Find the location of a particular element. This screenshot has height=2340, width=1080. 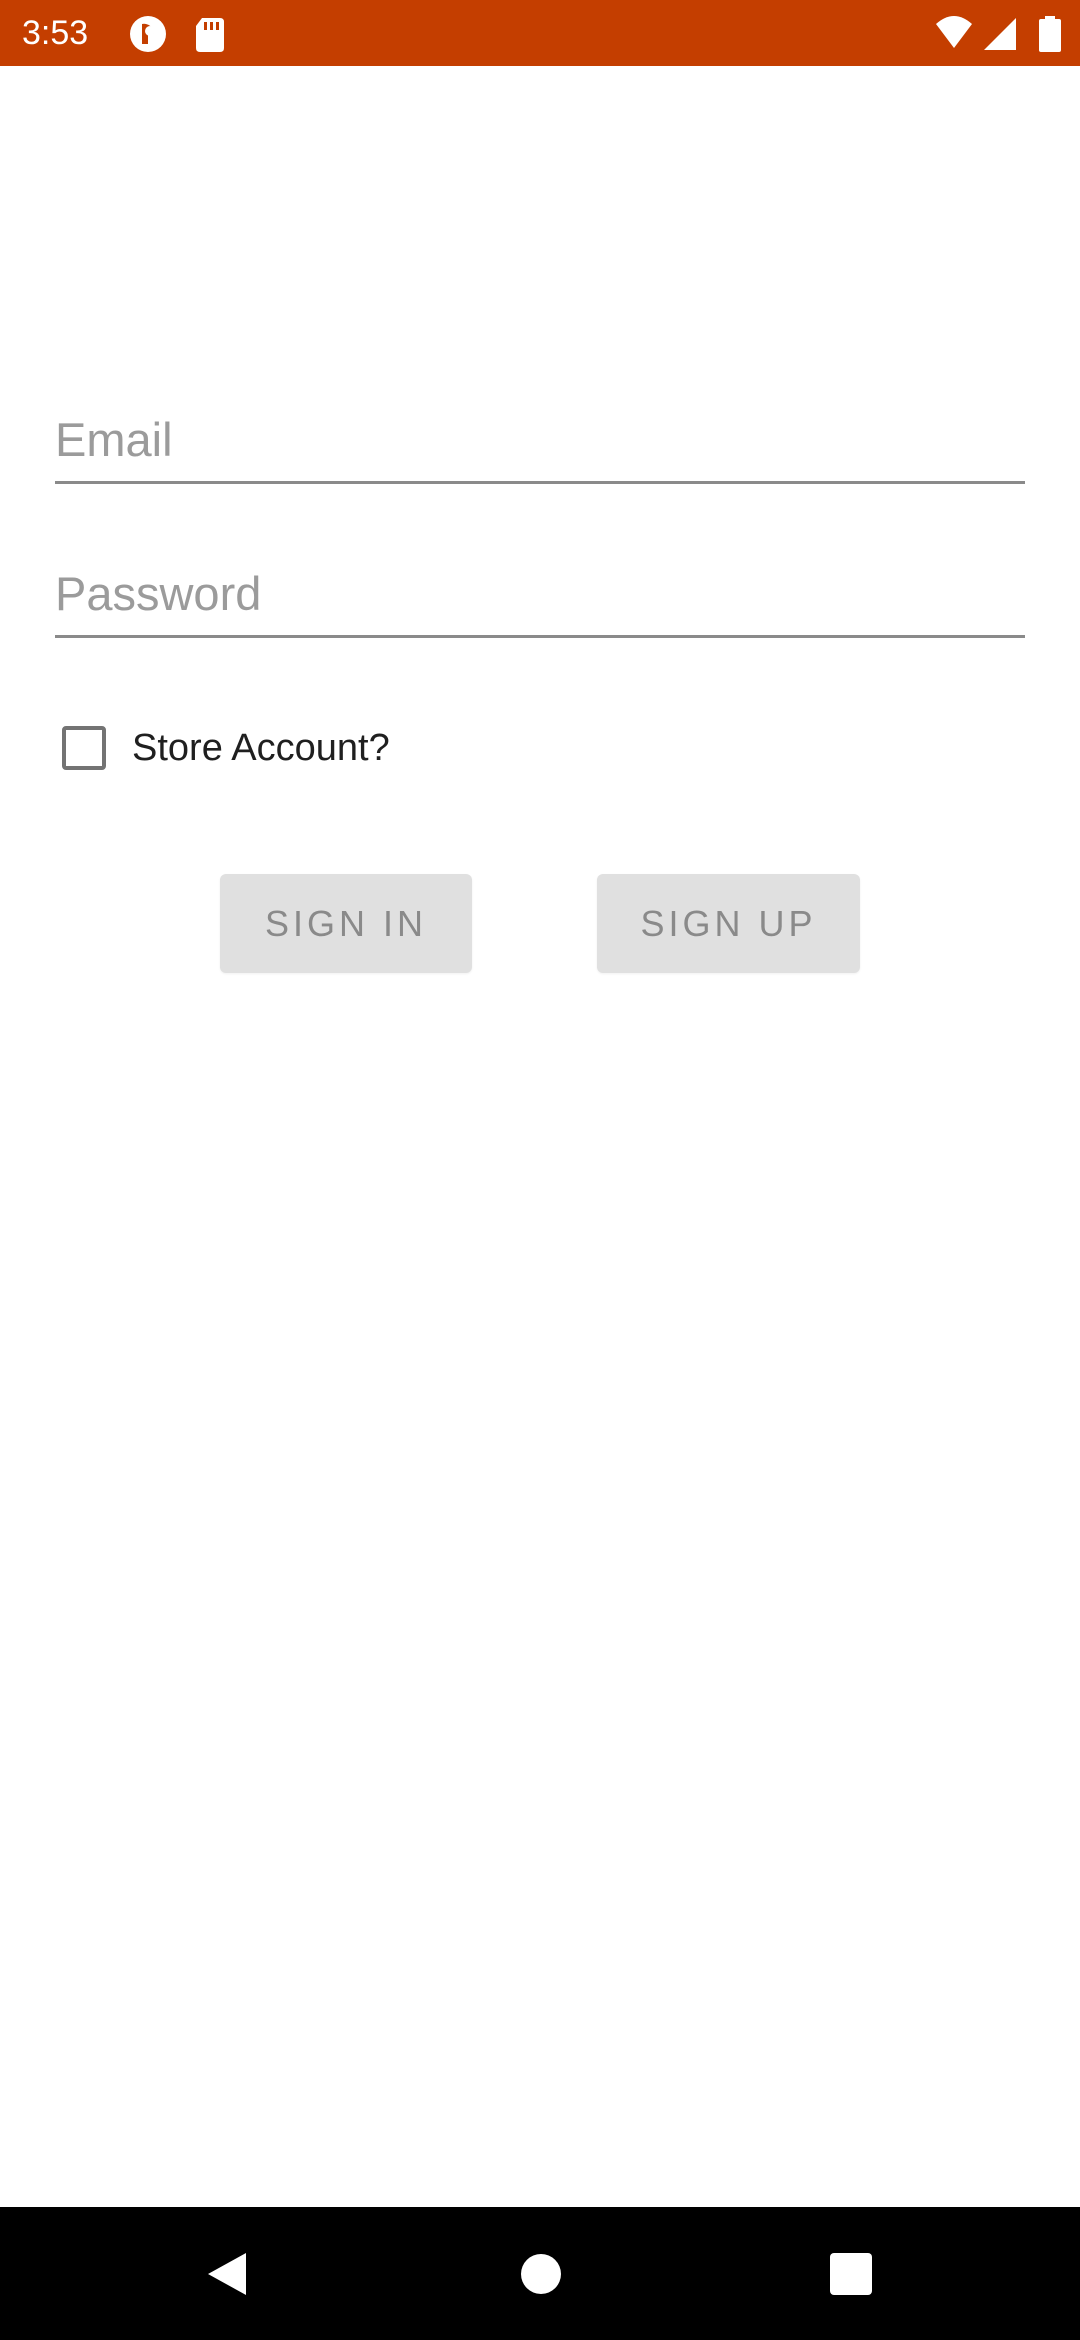

sd-card-icon is located at coordinates (210, 34).